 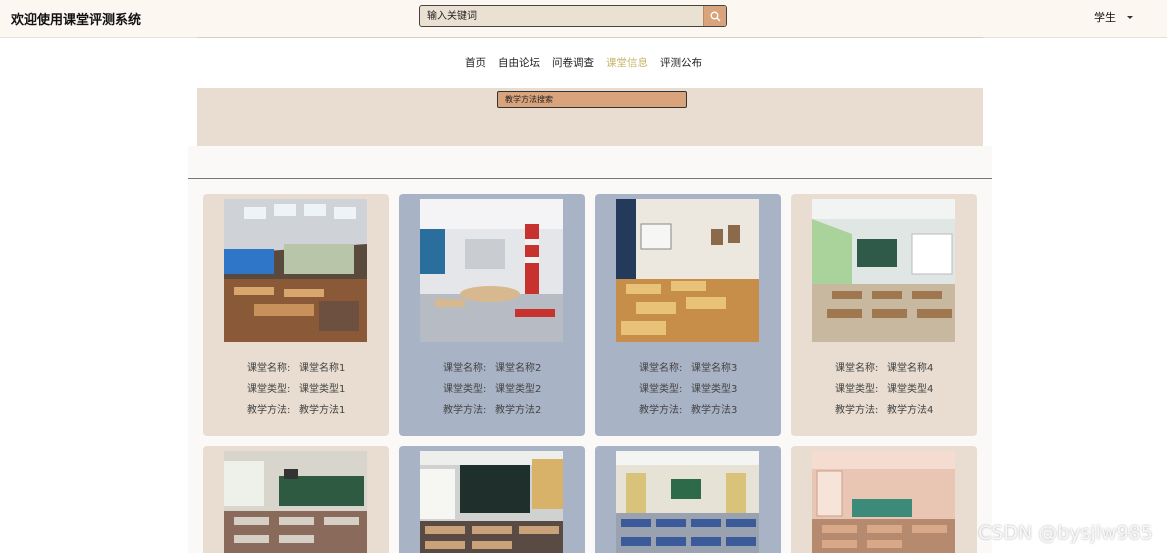 What do you see at coordinates (1105, 17) in the screenshot?
I see `user-label: 学生` at bounding box center [1105, 17].